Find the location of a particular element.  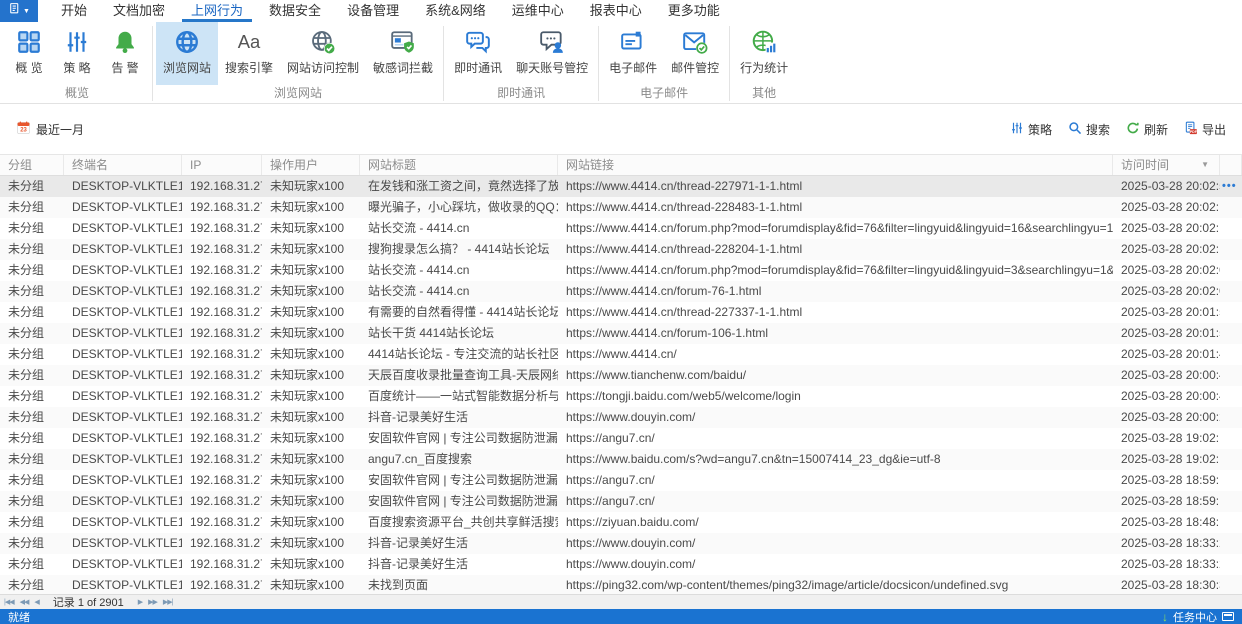

nav-first-button: |◀◀ is located at coordinates (9, 602).